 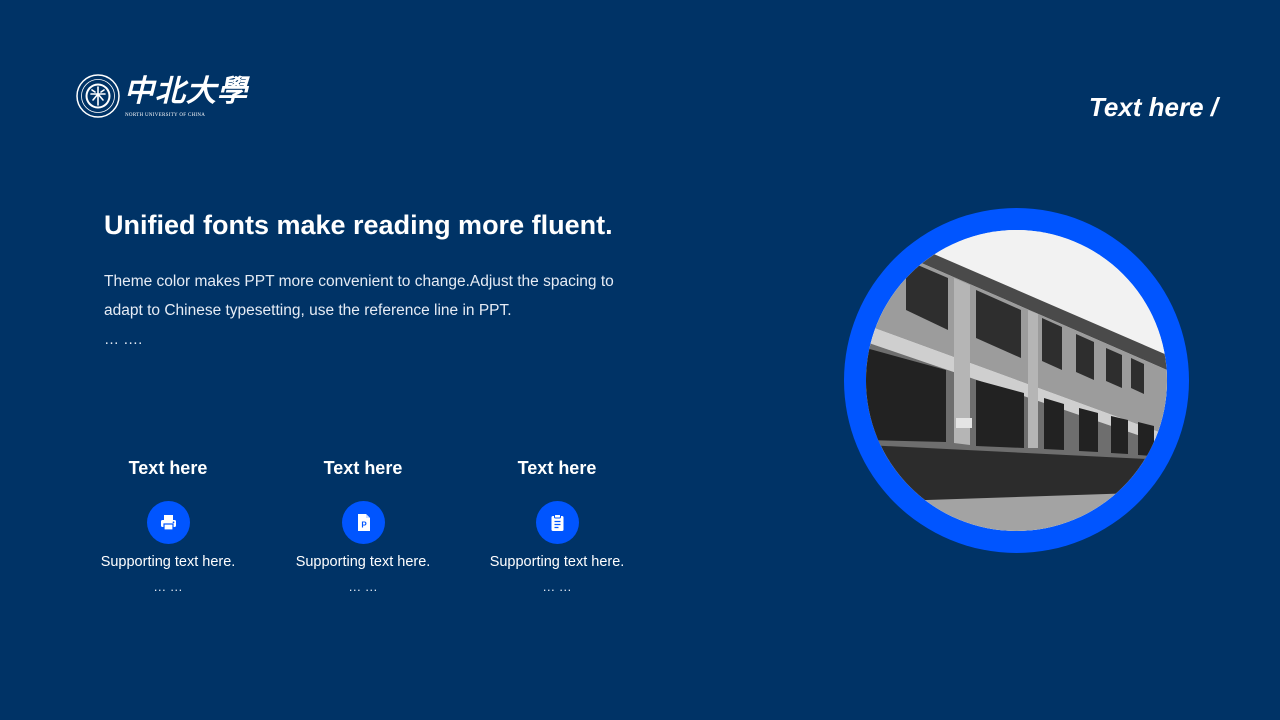 I want to click on logo-chinese-name: 中北大學, so click(x=186, y=91).